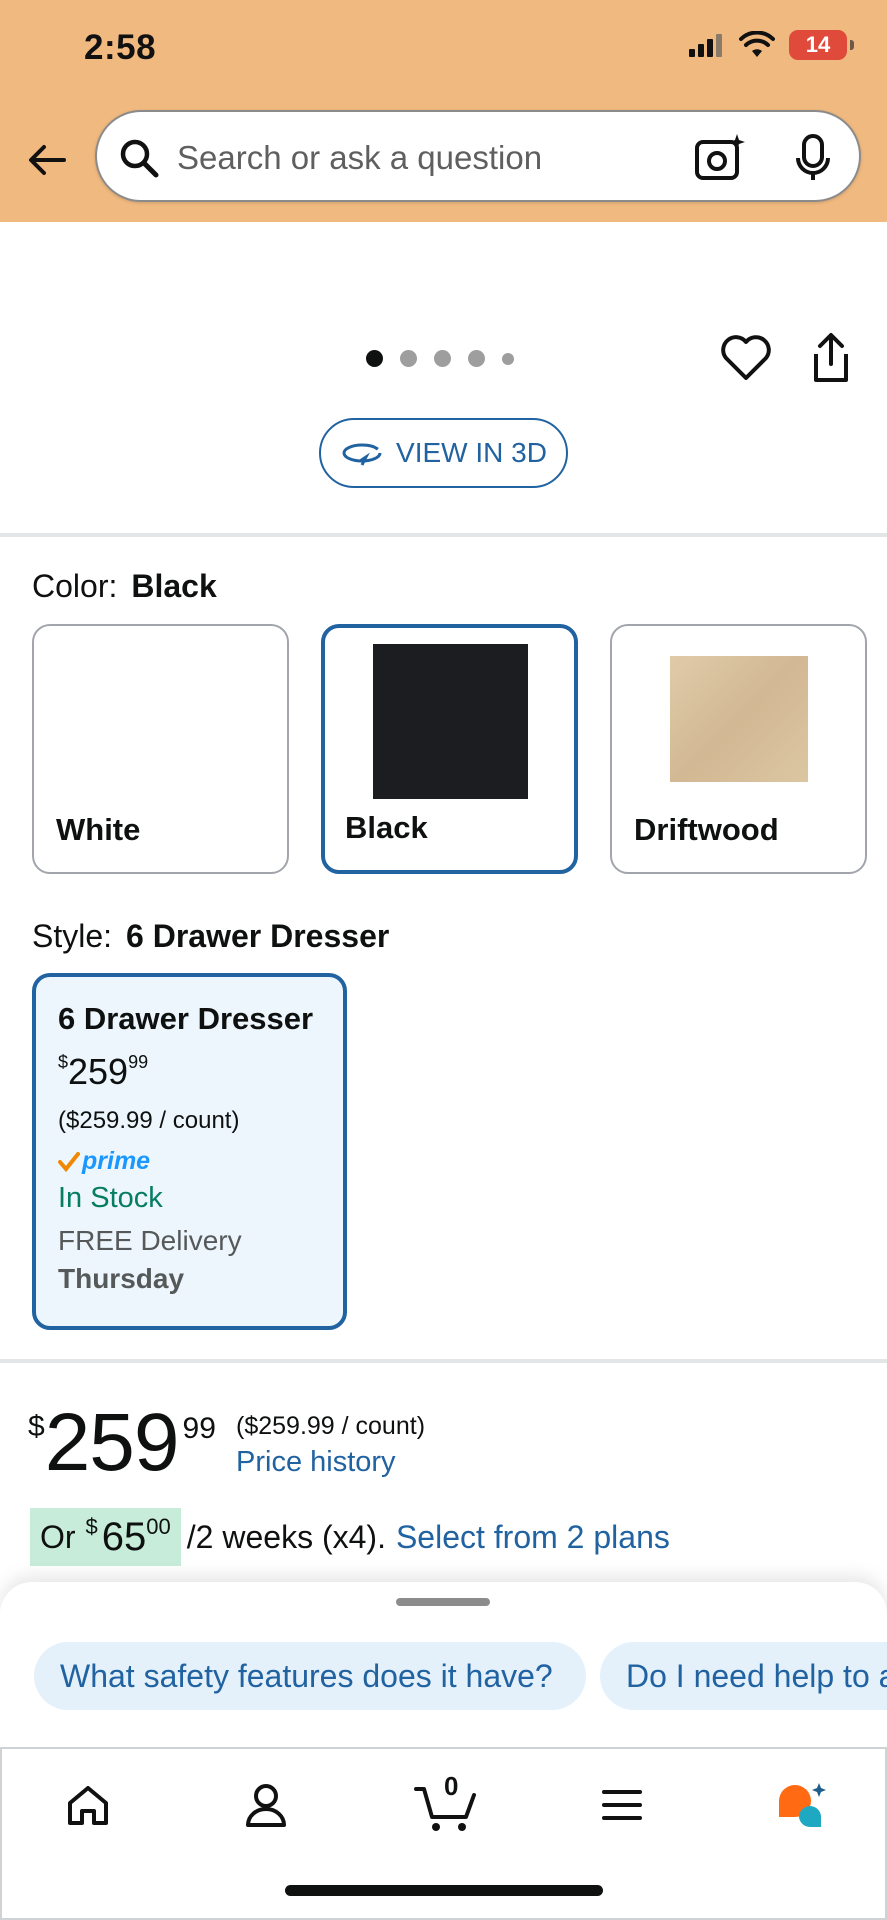 The image size is (887, 1920). Describe the element at coordinates (69, 1161) in the screenshot. I see `prime-check-icon` at that location.